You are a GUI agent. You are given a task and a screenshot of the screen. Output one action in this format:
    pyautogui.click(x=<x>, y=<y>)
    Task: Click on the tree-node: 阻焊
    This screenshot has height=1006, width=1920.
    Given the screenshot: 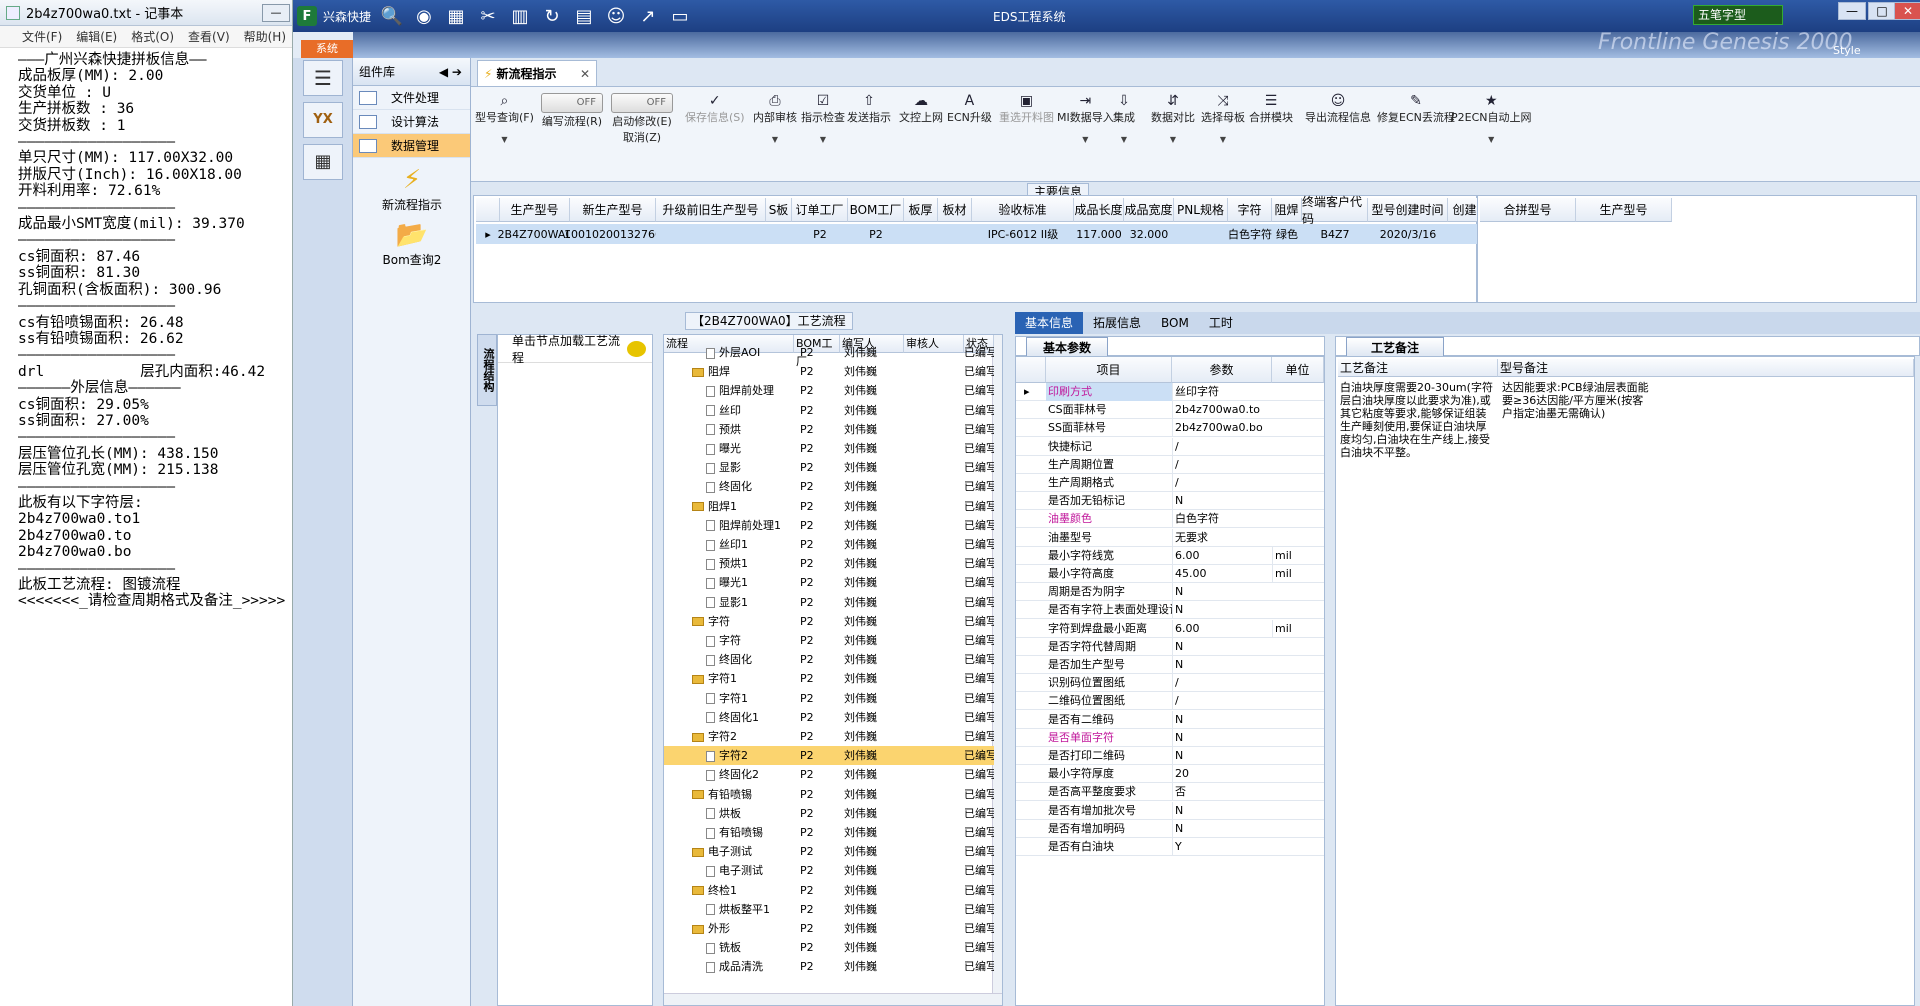 What is the action you would take?
    pyautogui.click(x=743, y=371)
    